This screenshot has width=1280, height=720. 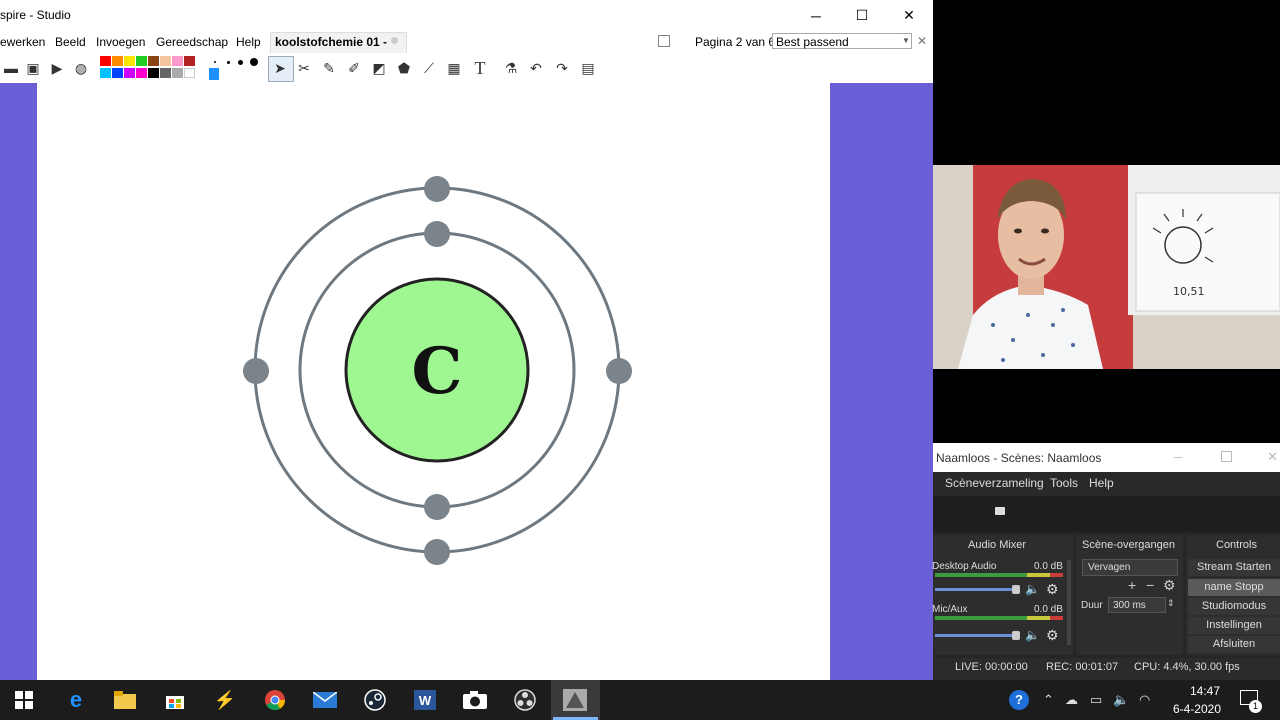 What do you see at coordinates (906, 41) in the screenshot?
I see `chevron-down-icon: ▼` at bounding box center [906, 41].